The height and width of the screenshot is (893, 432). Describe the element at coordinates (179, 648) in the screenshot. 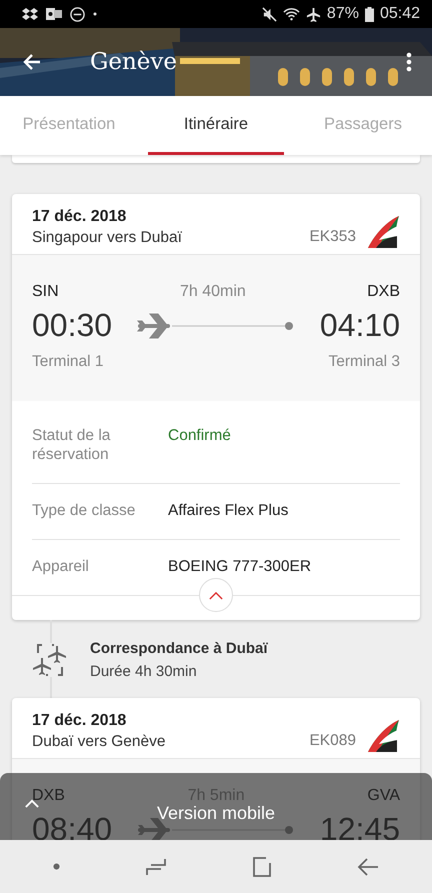

I see `connection-title: Correspondance à Dubaï` at that location.